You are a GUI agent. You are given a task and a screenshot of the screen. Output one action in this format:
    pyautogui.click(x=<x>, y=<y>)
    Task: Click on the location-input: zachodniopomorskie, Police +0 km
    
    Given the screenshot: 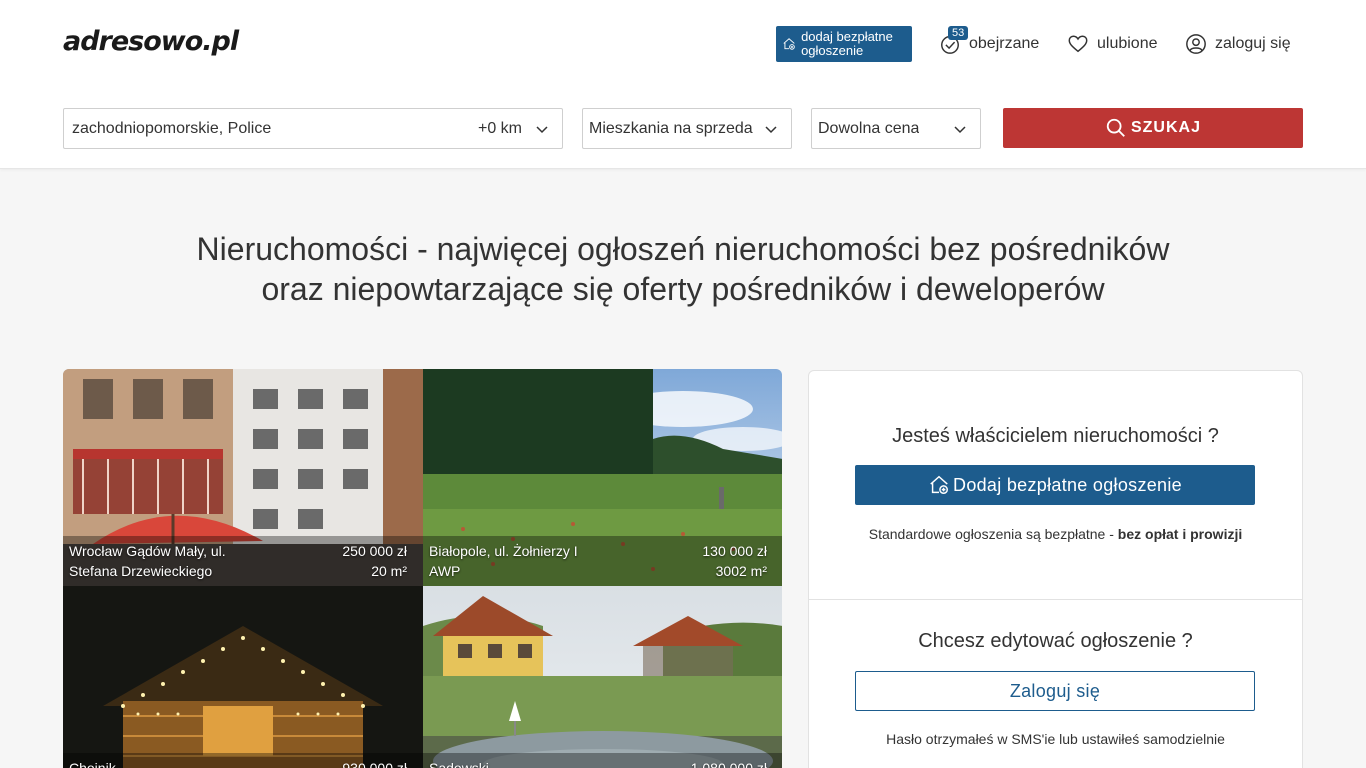 What is the action you would take?
    pyautogui.click(x=313, y=128)
    